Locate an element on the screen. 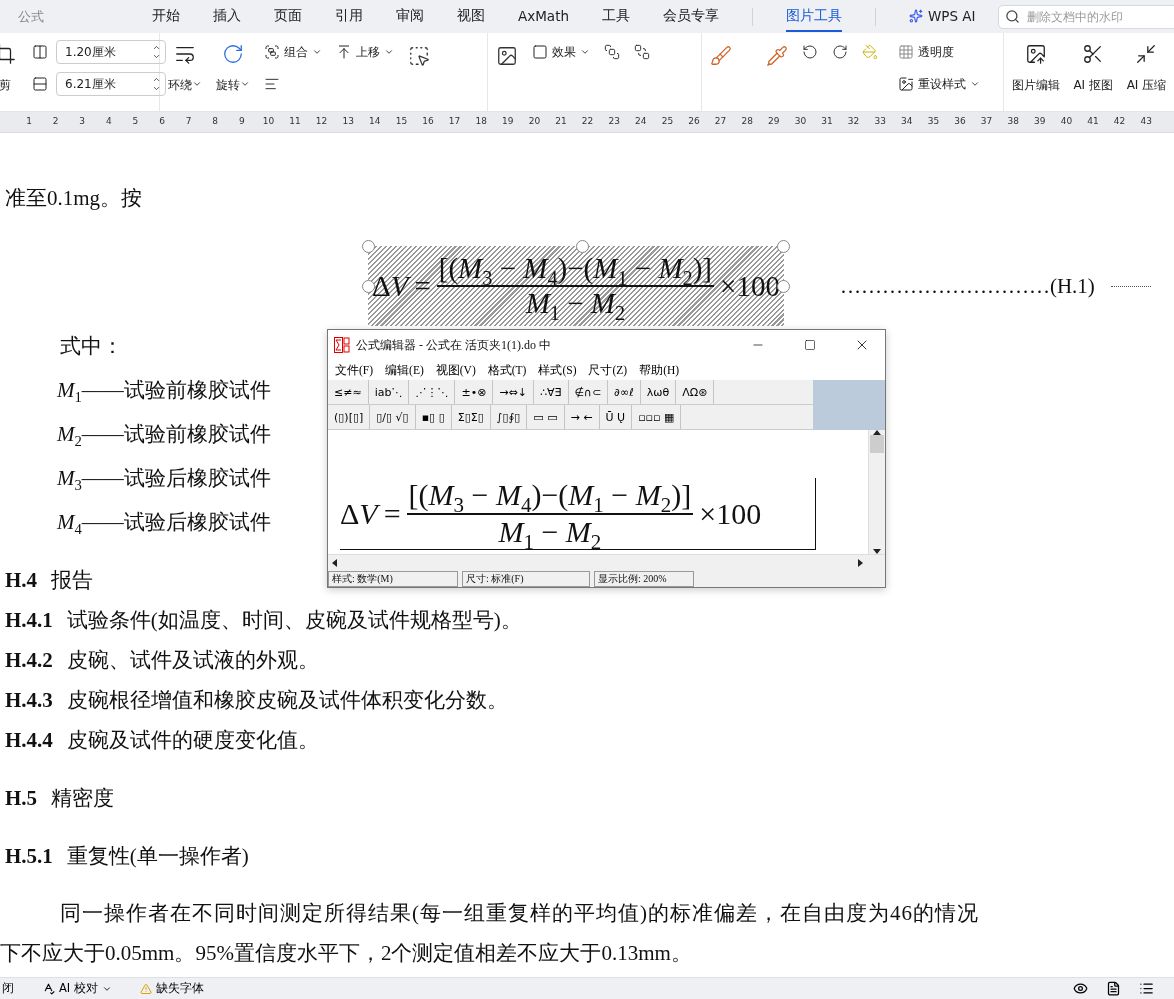 The height and width of the screenshot is (999, 1174). ruler-number: 15 is located at coordinates (401, 121).